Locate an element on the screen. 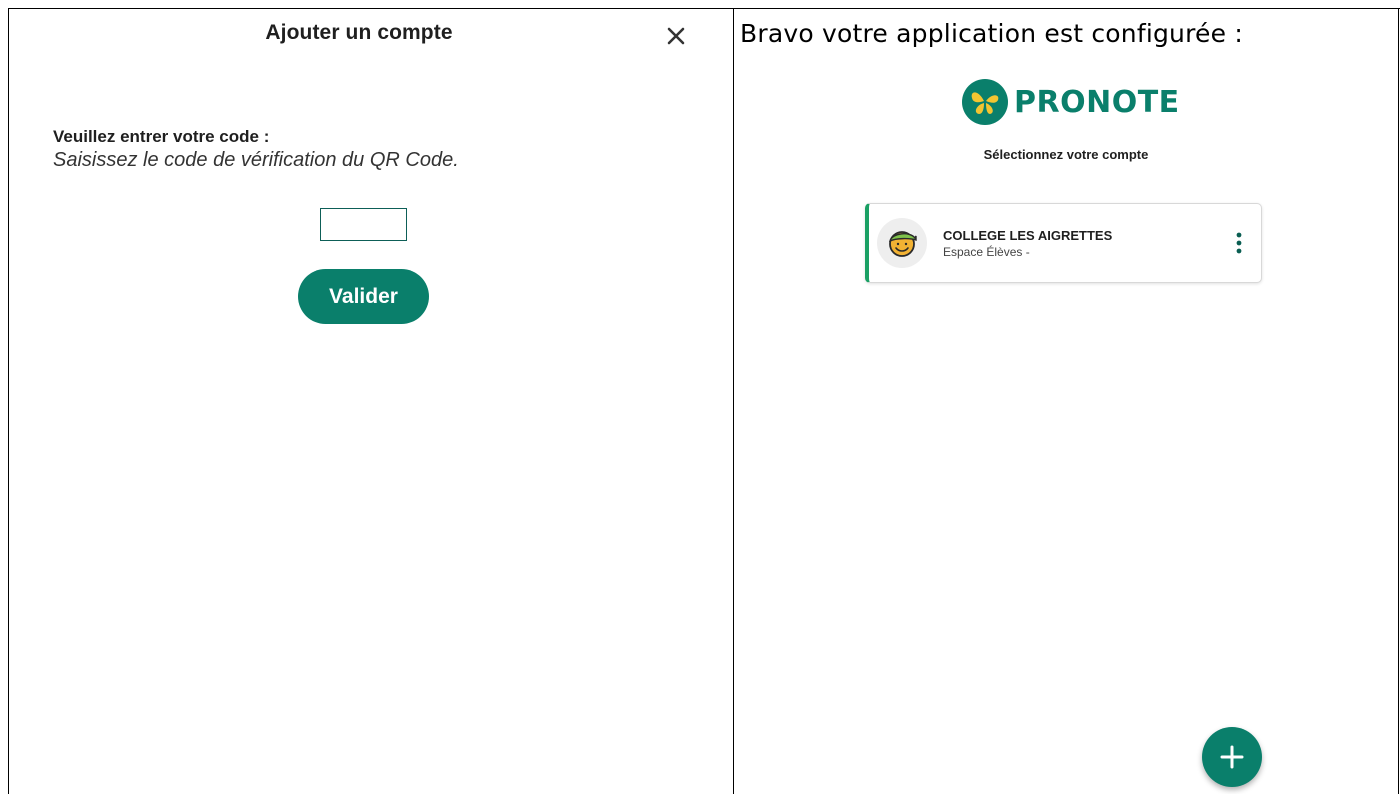 This screenshot has height=794, width=1400. logo-text: PRONOTE is located at coordinates (1097, 102).